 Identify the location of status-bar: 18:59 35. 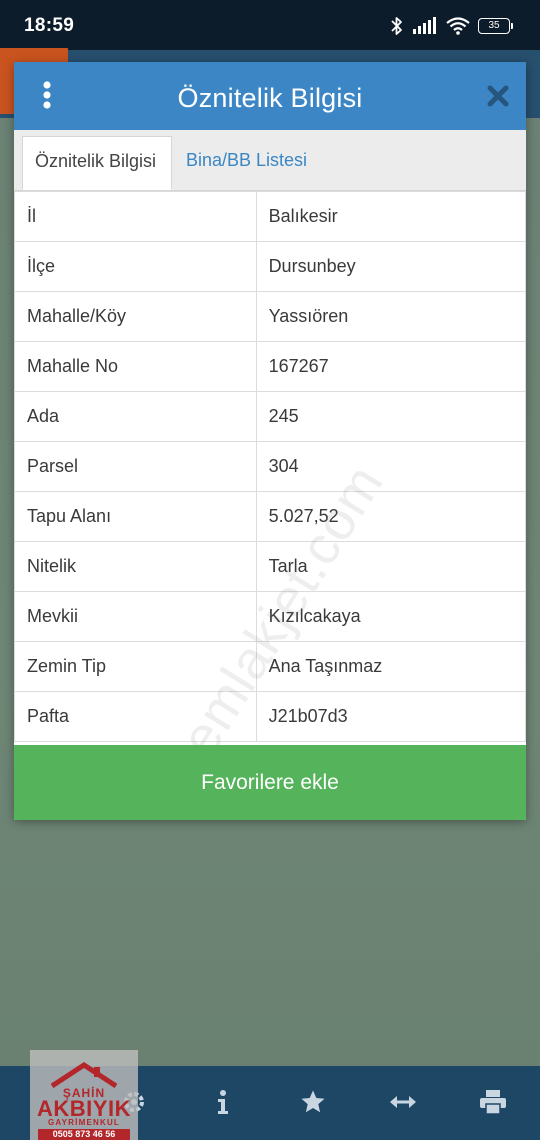
(270, 25).